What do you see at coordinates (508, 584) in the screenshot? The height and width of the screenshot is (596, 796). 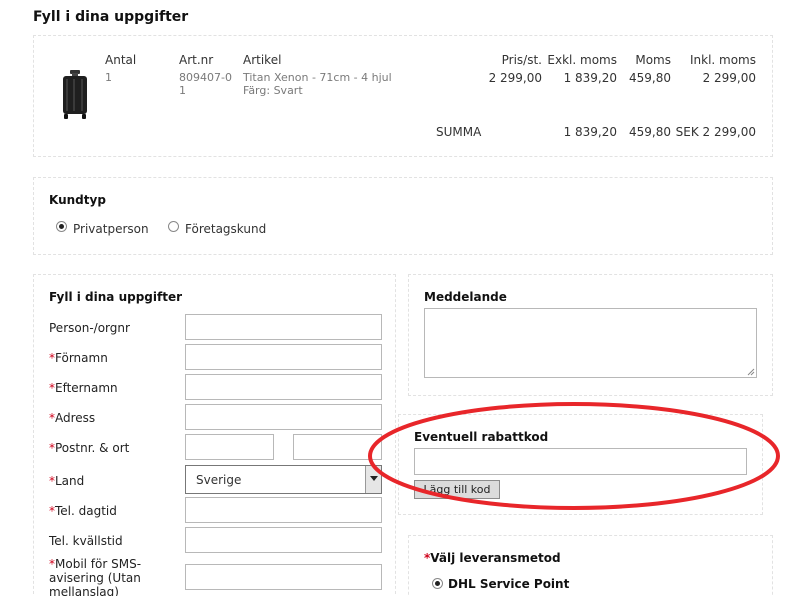 I see `radio-dhl-service-point-label: DHL Service Point` at bounding box center [508, 584].